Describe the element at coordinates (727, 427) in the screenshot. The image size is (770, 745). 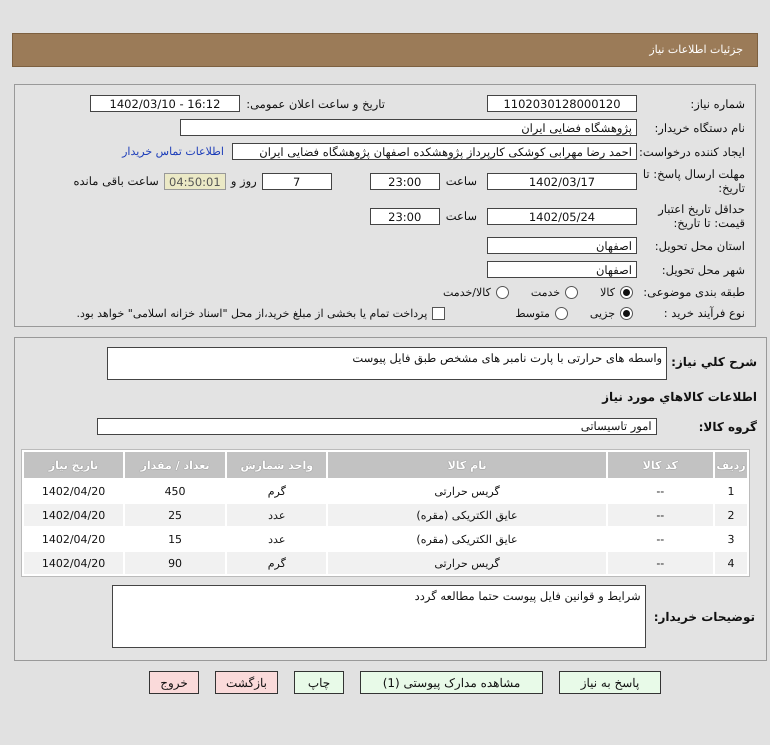
I see `field-label: گروه کالا:` at that location.